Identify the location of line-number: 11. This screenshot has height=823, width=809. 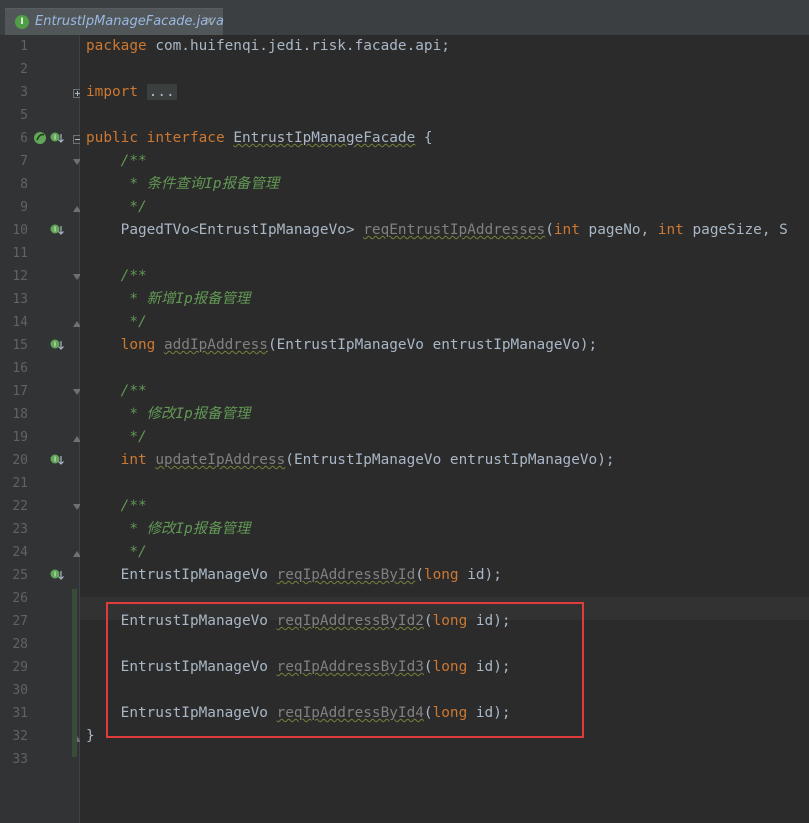
(20, 253).